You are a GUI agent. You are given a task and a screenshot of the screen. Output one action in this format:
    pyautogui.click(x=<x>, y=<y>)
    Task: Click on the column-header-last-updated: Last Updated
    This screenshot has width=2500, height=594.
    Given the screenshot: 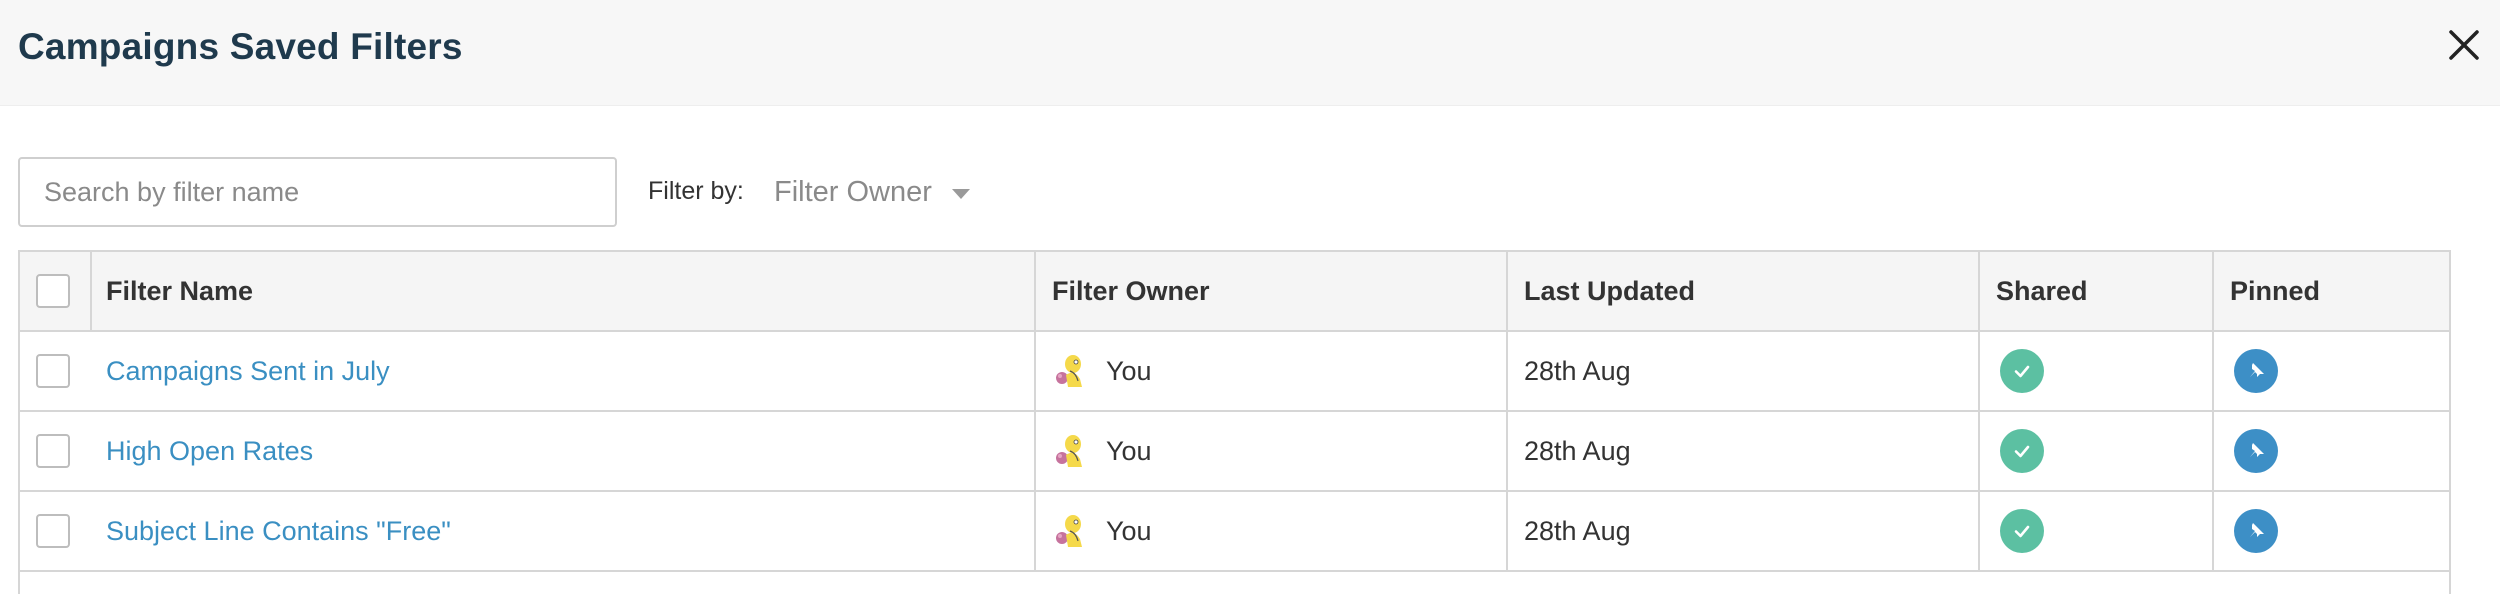 What is the action you would take?
    pyautogui.click(x=1609, y=291)
    